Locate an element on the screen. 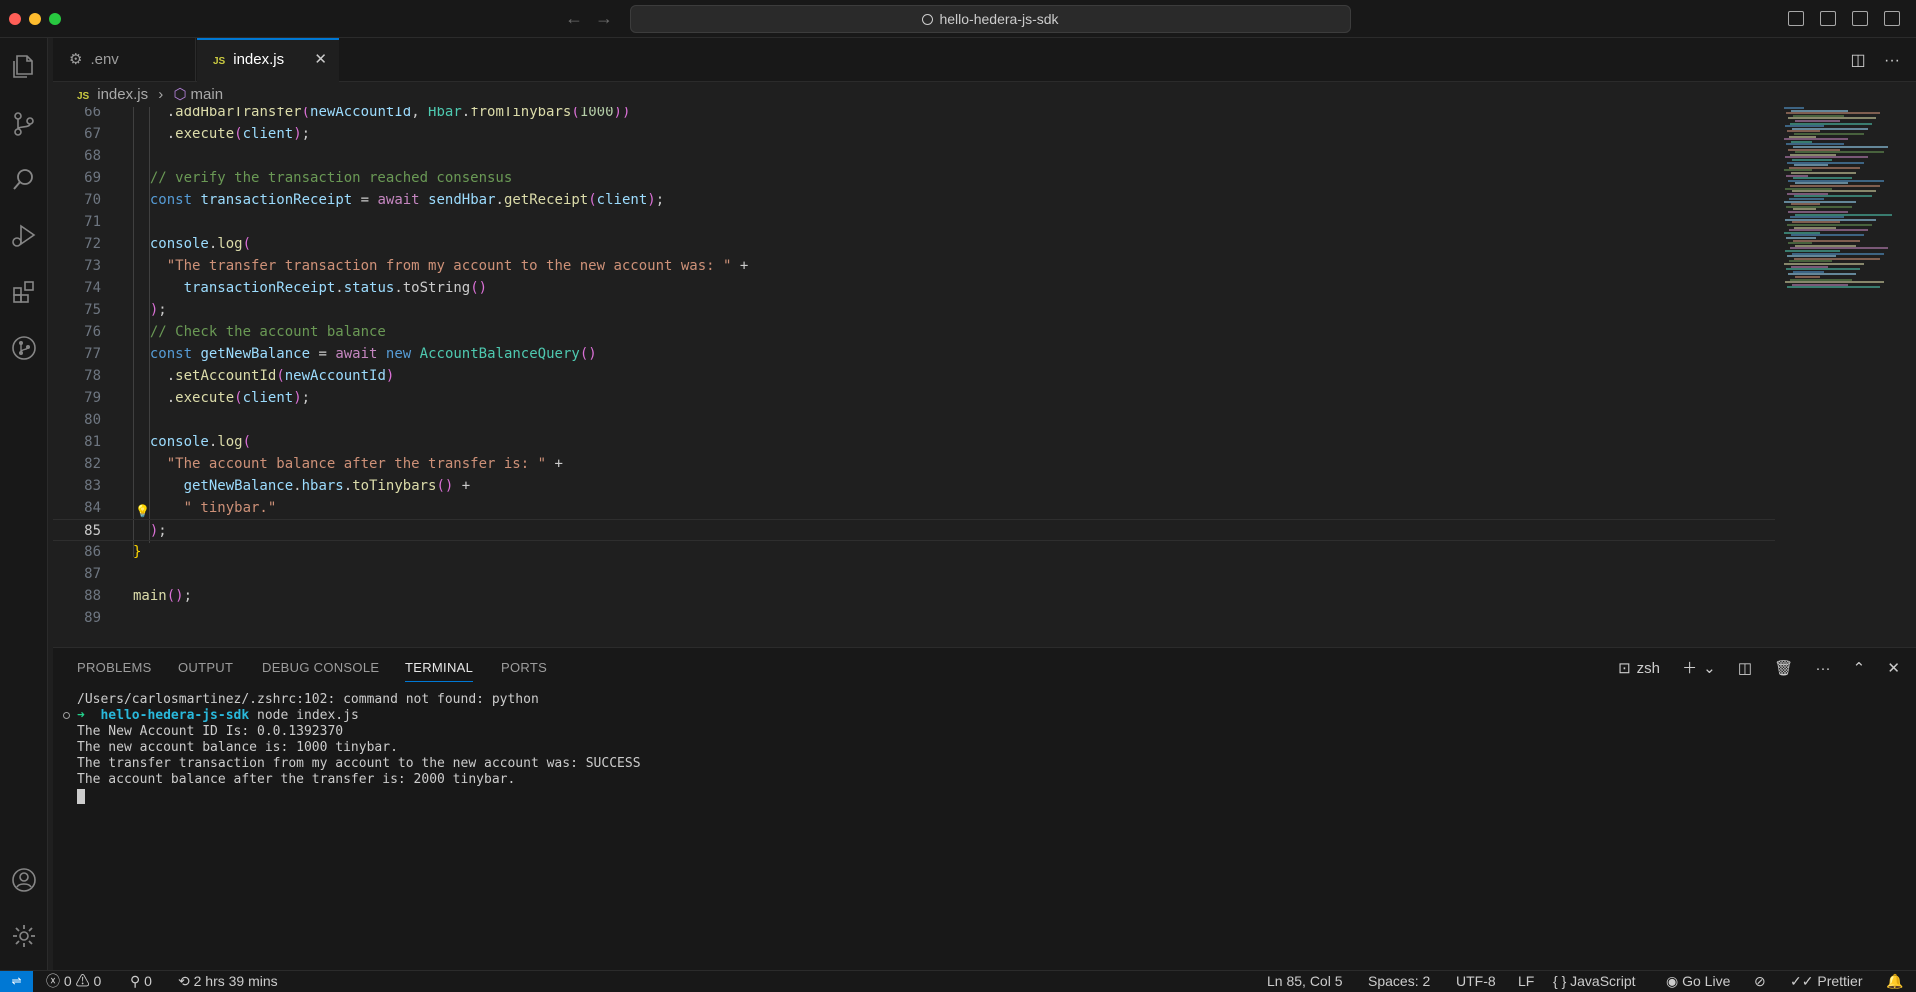 This screenshot has height=992, width=1916. code-line: 76 // Check the account balance is located at coordinates (914, 332).